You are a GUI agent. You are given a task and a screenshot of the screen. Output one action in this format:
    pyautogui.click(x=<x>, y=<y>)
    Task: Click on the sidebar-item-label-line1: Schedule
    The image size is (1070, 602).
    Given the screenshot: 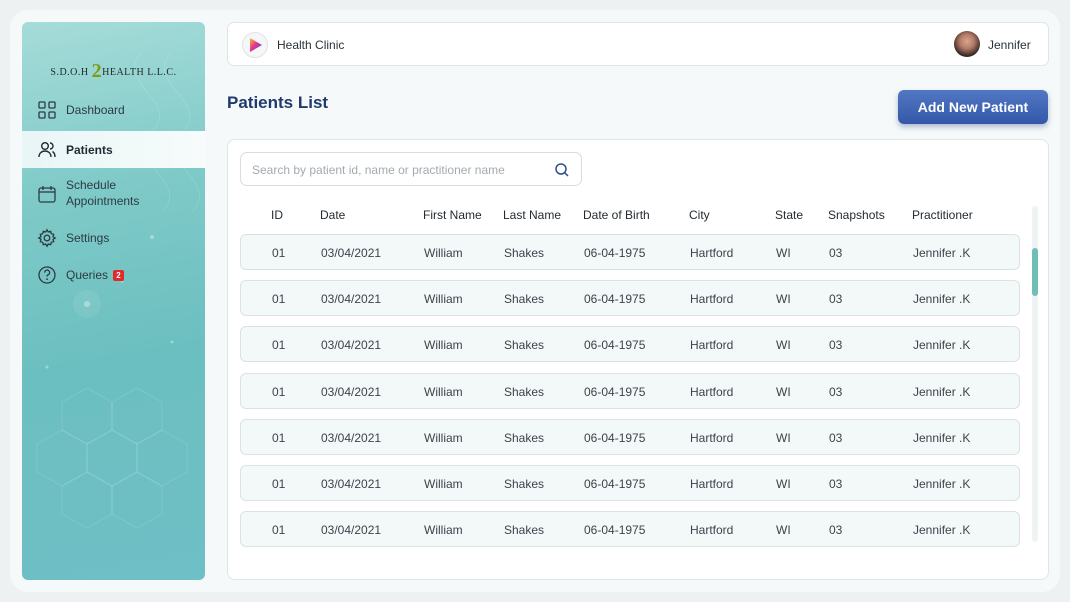 What is the action you would take?
    pyautogui.click(x=91, y=185)
    